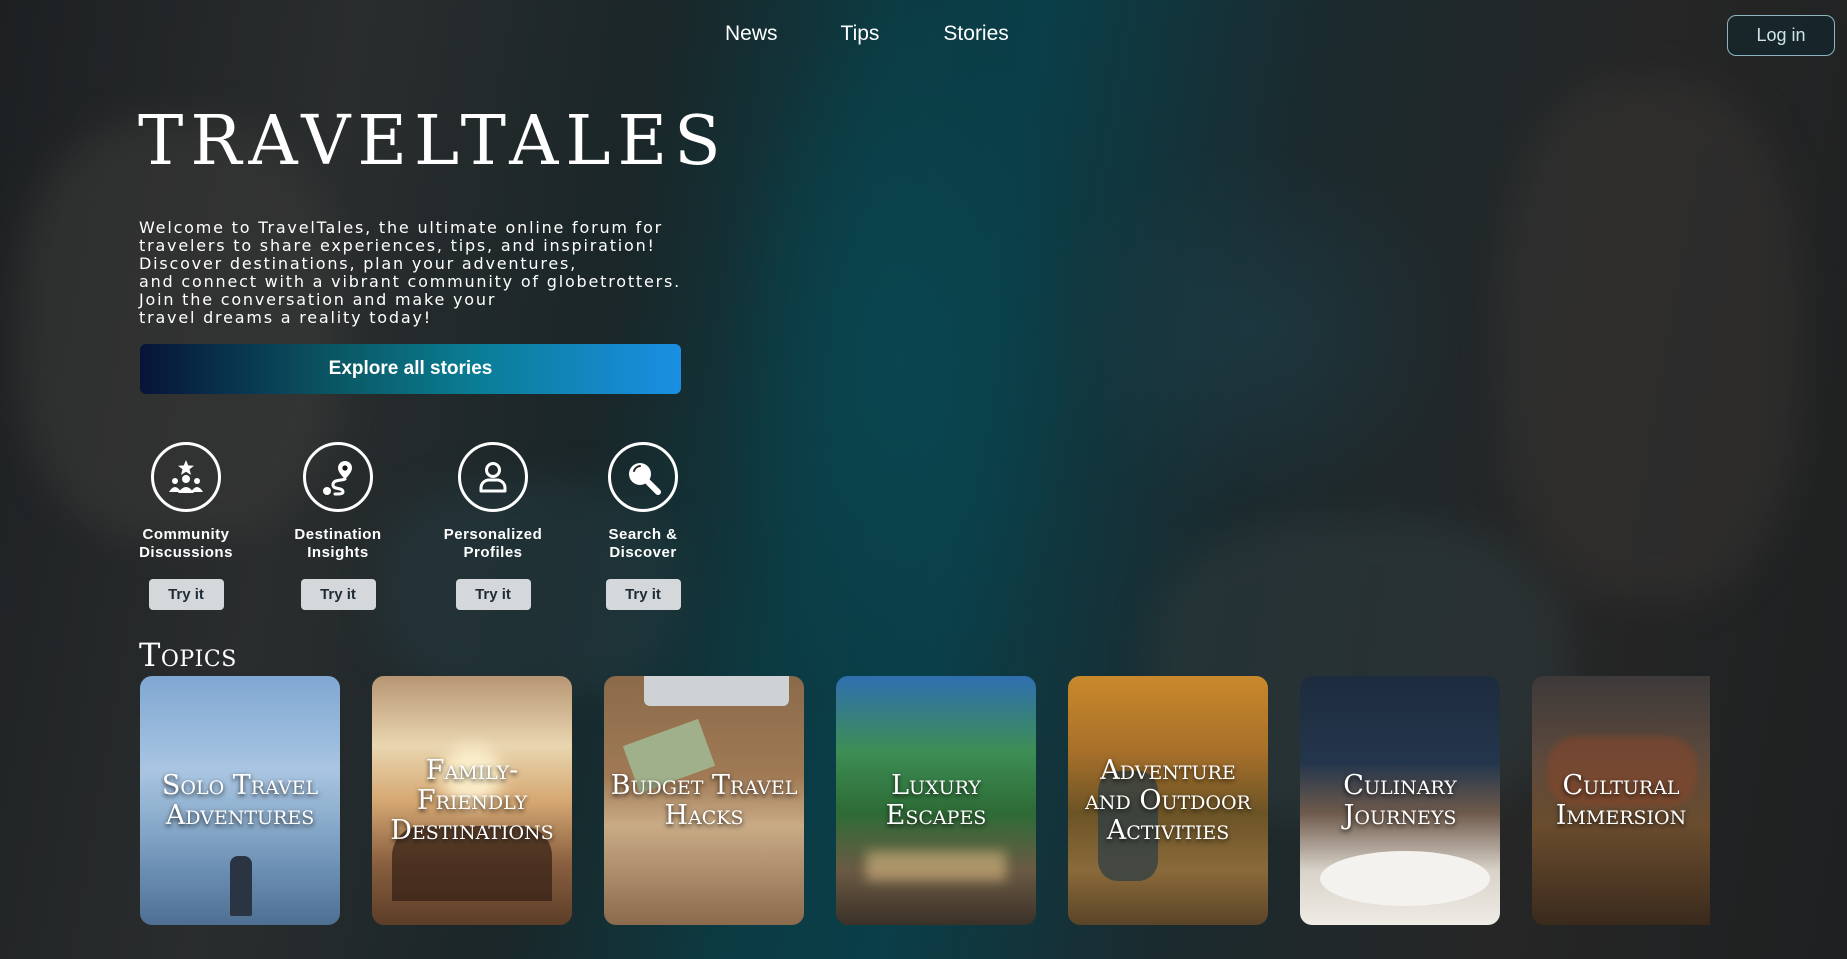 Image resolution: width=1847 pixels, height=959 pixels. I want to click on plate-image, so click(1405, 878).